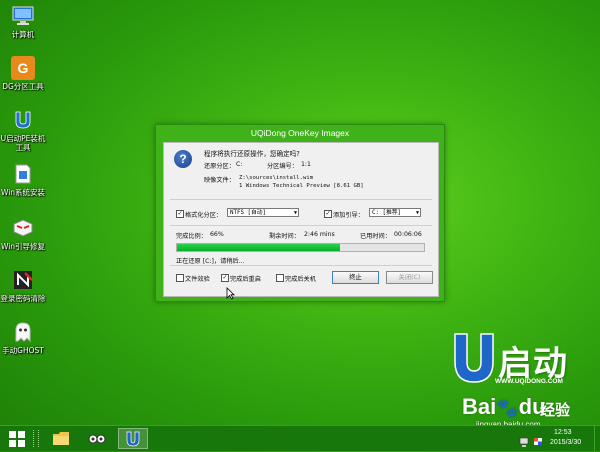 The height and width of the screenshot is (452, 600). Describe the element at coordinates (301, 186) in the screenshot. I see `image-file-desc: 1 Windows Technical Preview [8.61 GB]` at that location.